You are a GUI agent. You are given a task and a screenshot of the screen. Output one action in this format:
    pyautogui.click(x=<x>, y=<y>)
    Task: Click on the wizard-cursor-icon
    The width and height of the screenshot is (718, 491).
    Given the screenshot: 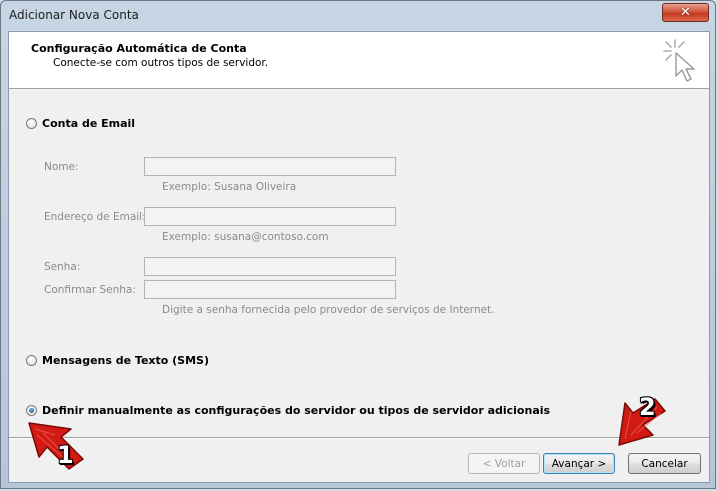 What is the action you would take?
    pyautogui.click(x=679, y=60)
    